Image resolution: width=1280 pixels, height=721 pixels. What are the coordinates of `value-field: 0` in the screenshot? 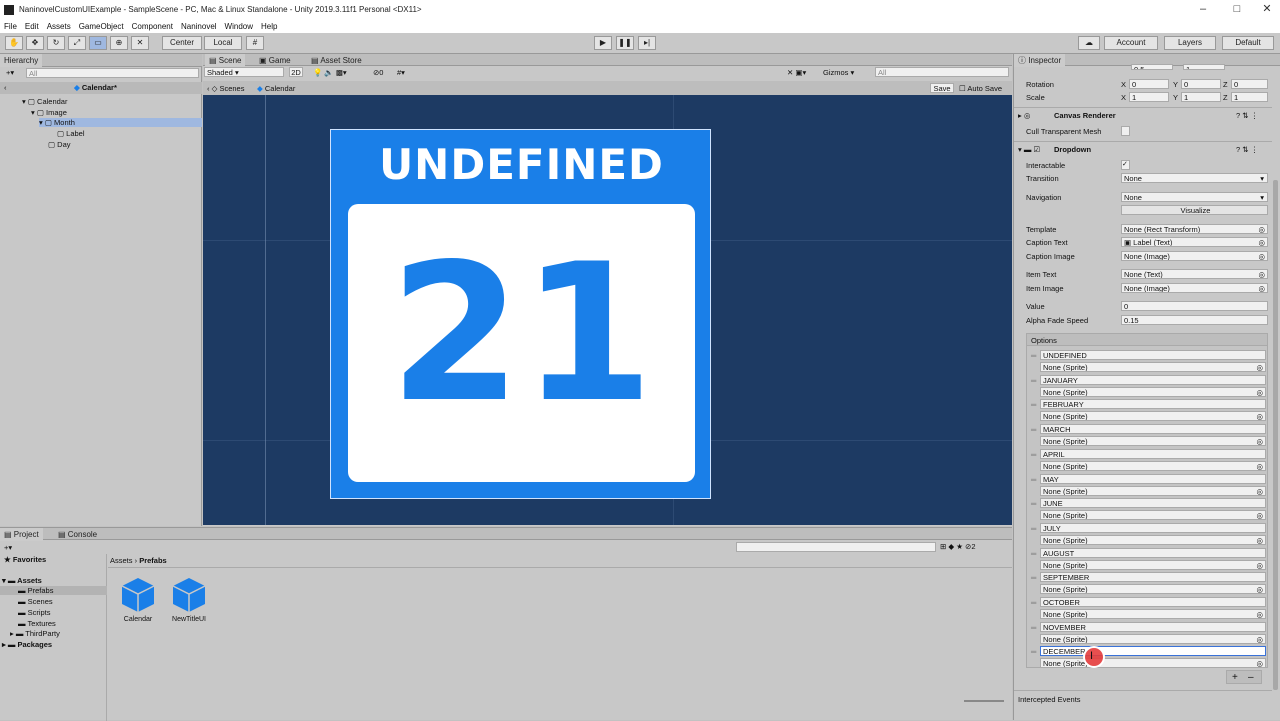 It's located at (1194, 306).